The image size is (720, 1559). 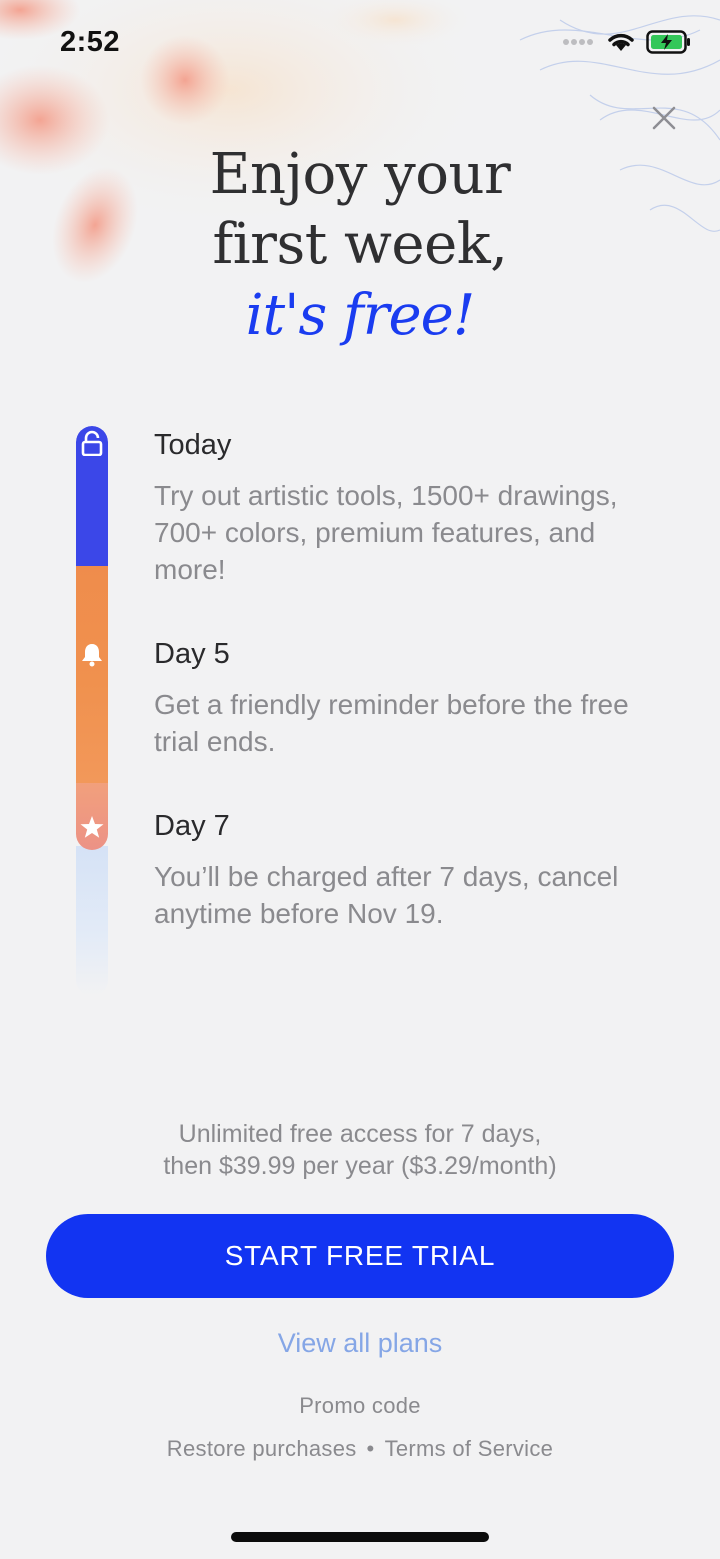 I want to click on pricing-line-1: Unlimited free access for 7 days,, so click(x=360, y=1134).